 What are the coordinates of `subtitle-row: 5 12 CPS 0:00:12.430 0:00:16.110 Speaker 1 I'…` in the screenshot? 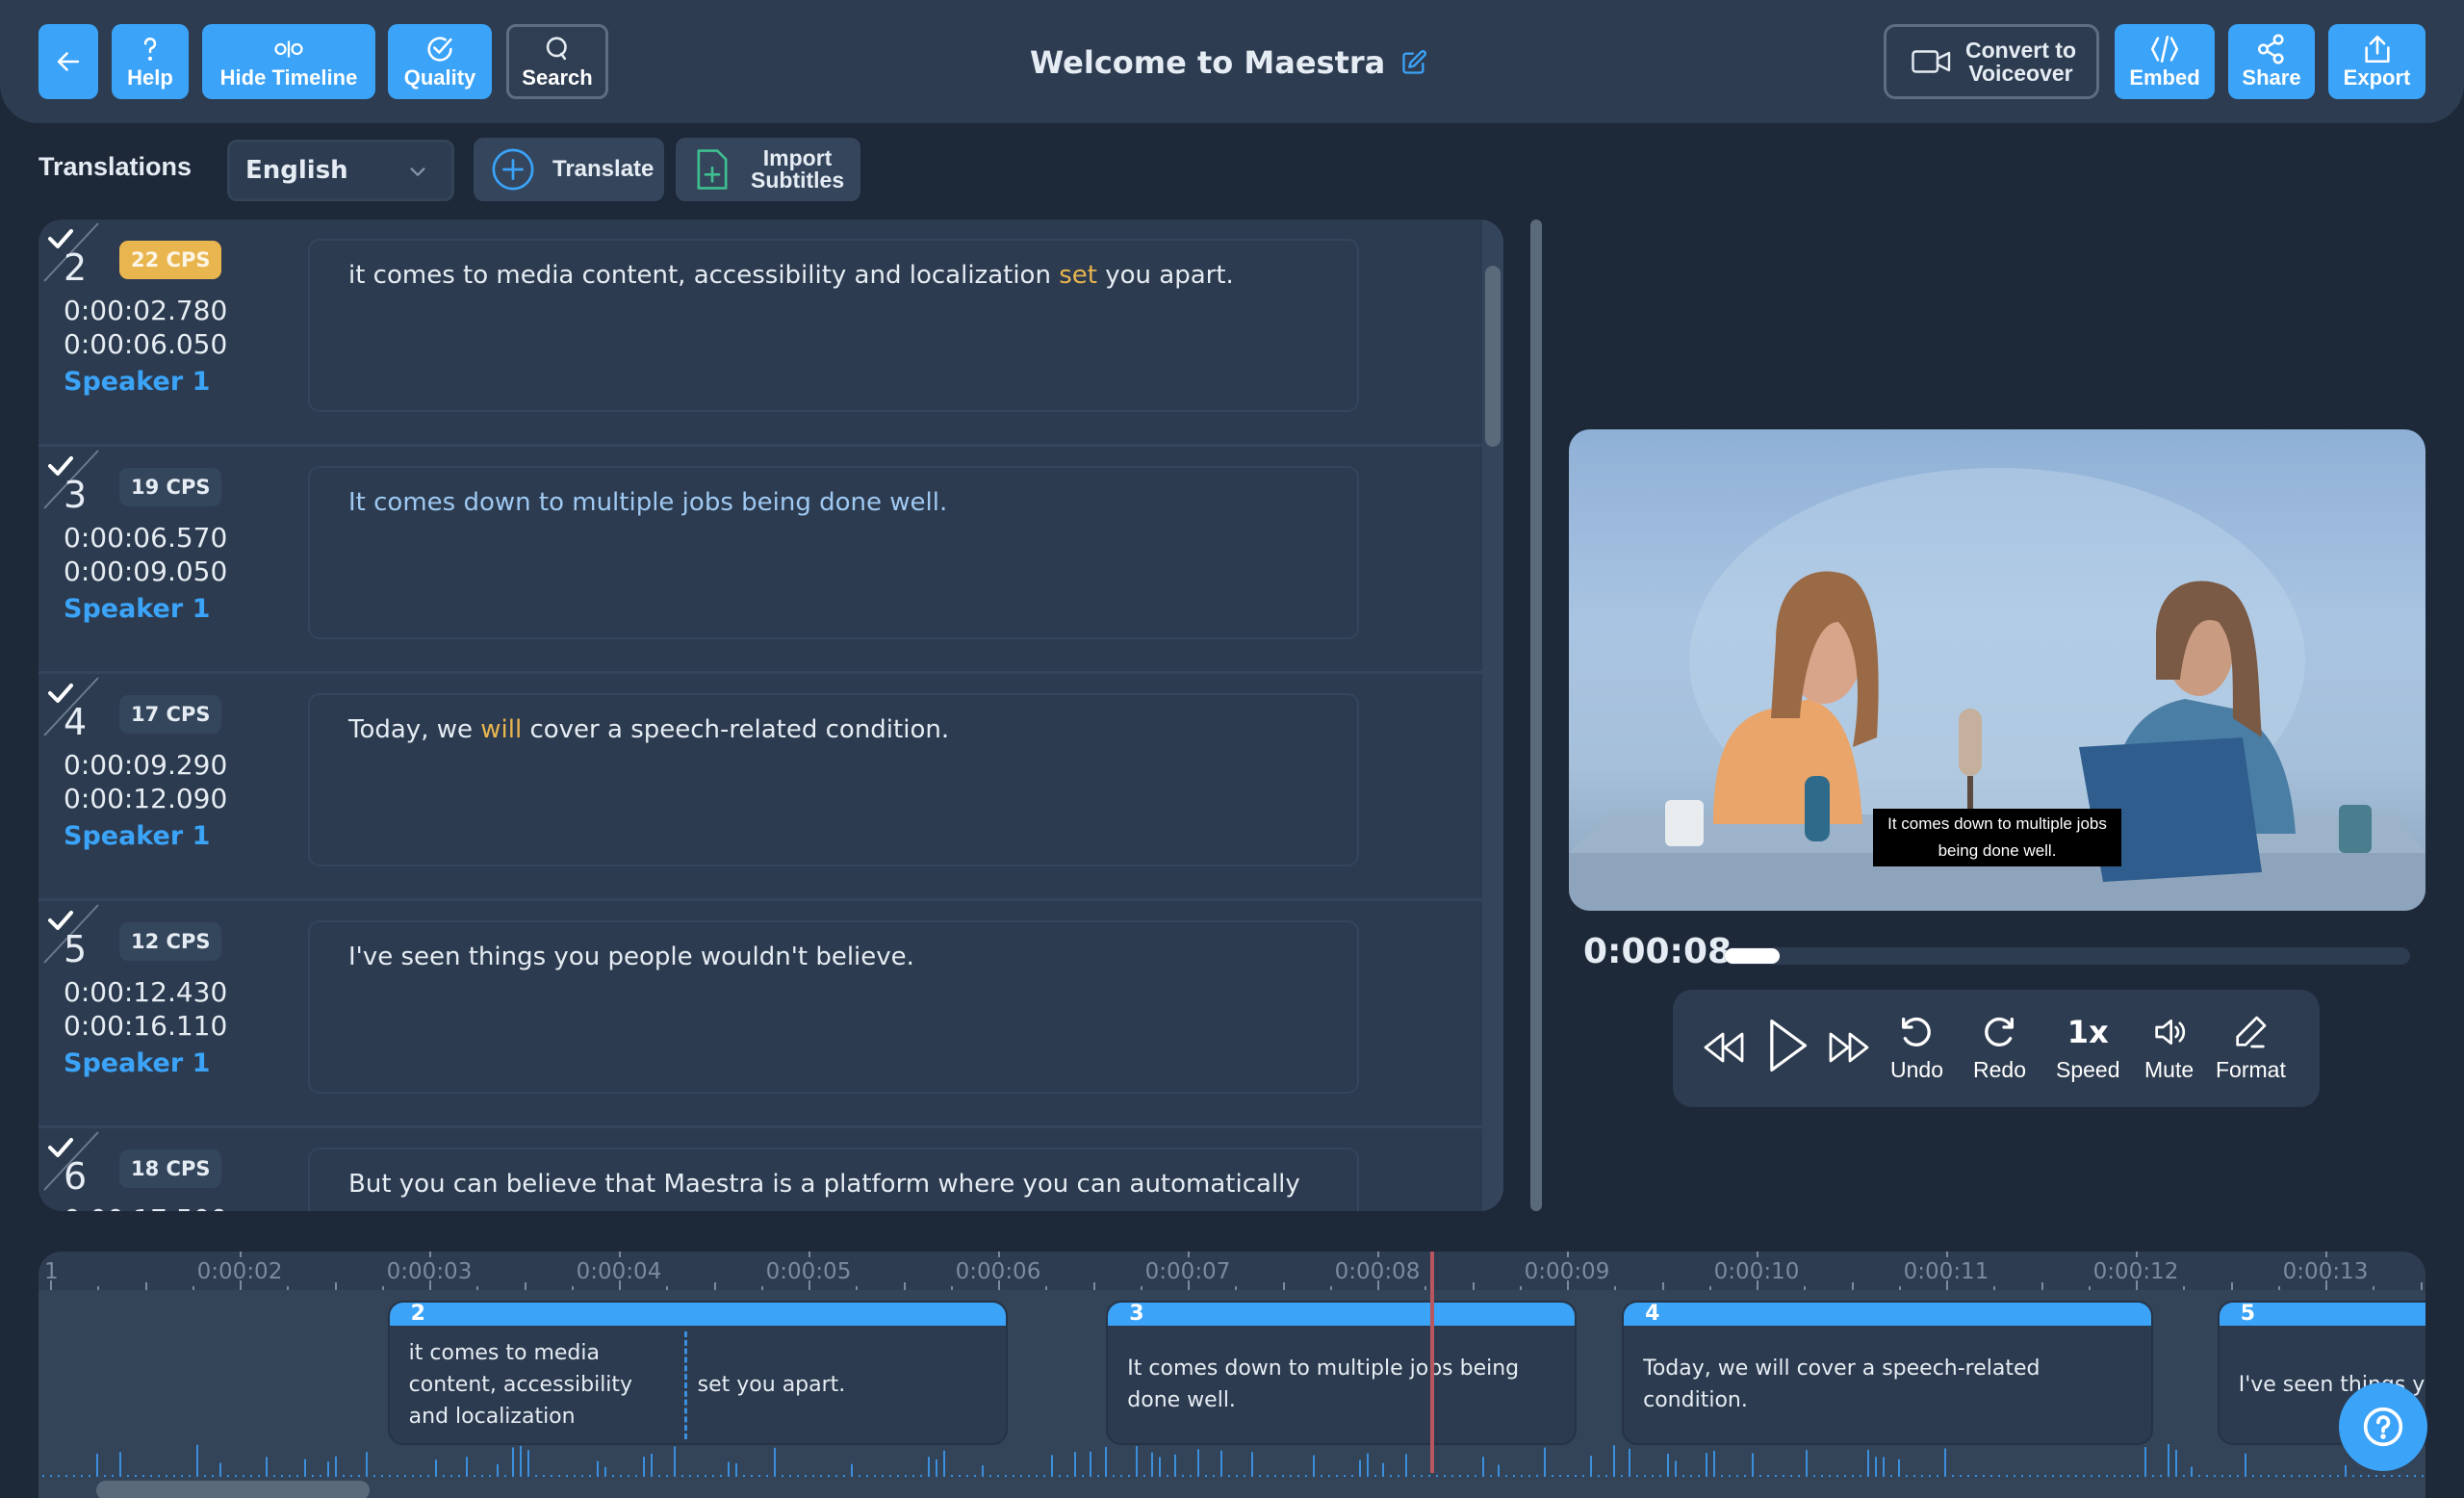 It's located at (760, 1015).